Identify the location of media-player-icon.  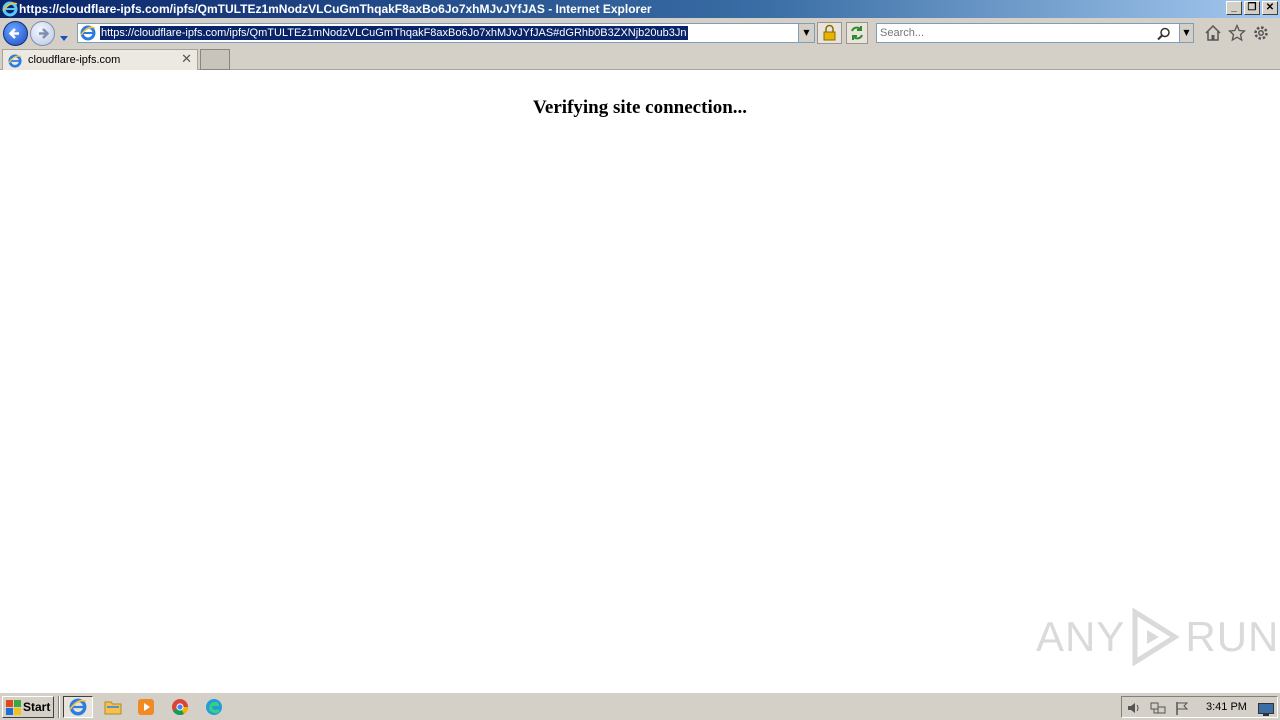
(146, 707).